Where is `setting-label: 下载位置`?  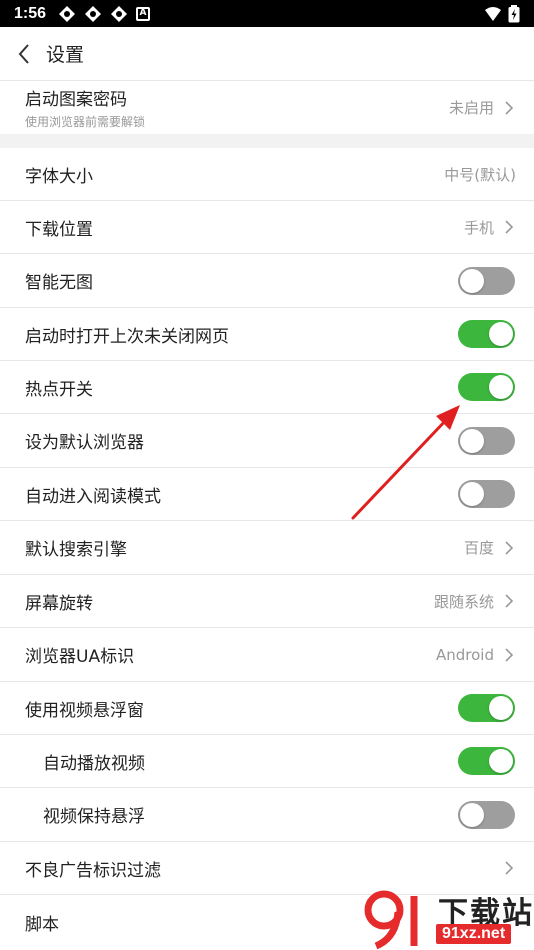 setting-label: 下载位置 is located at coordinates (59, 229).